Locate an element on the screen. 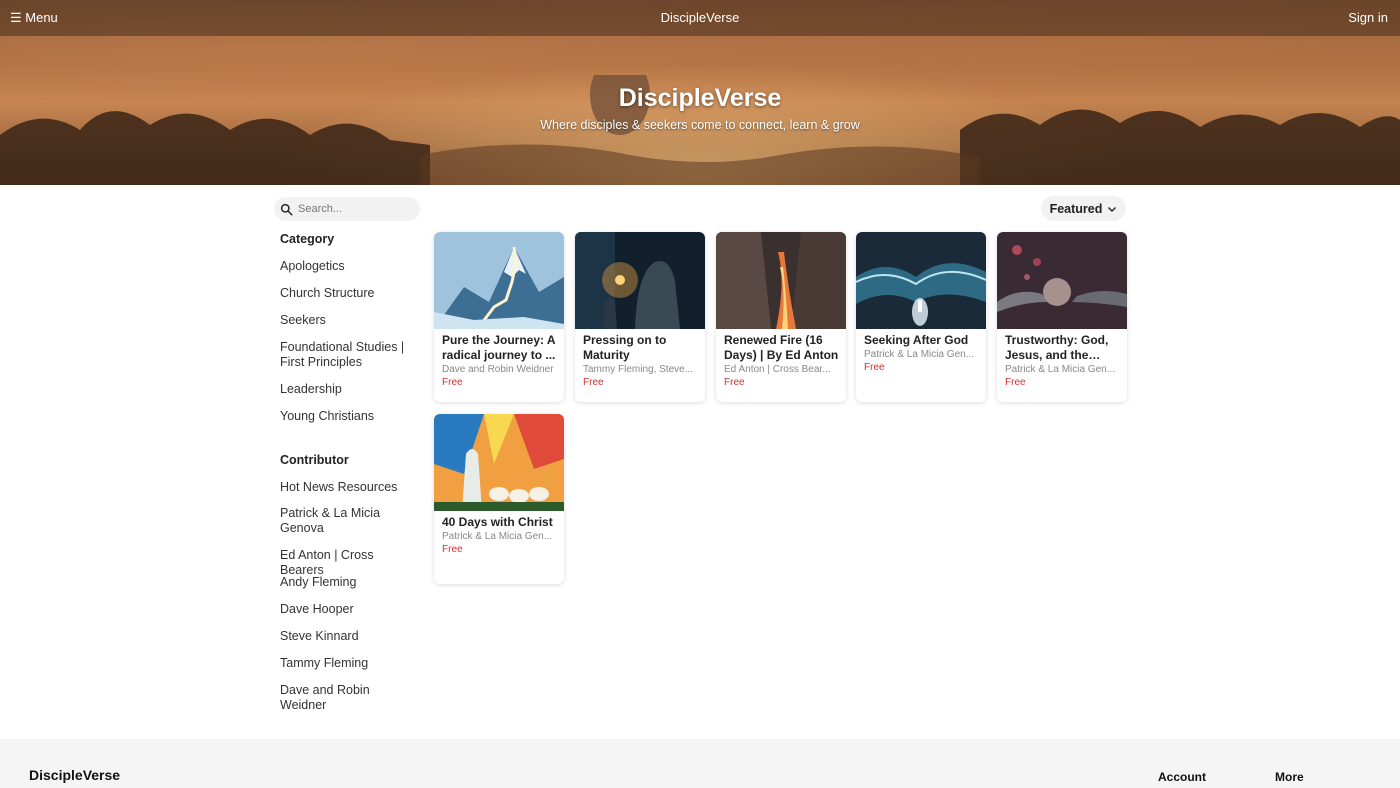 The height and width of the screenshot is (788, 1400). contributor-tammy-fleming: Tammy Fleming is located at coordinates (347, 663).